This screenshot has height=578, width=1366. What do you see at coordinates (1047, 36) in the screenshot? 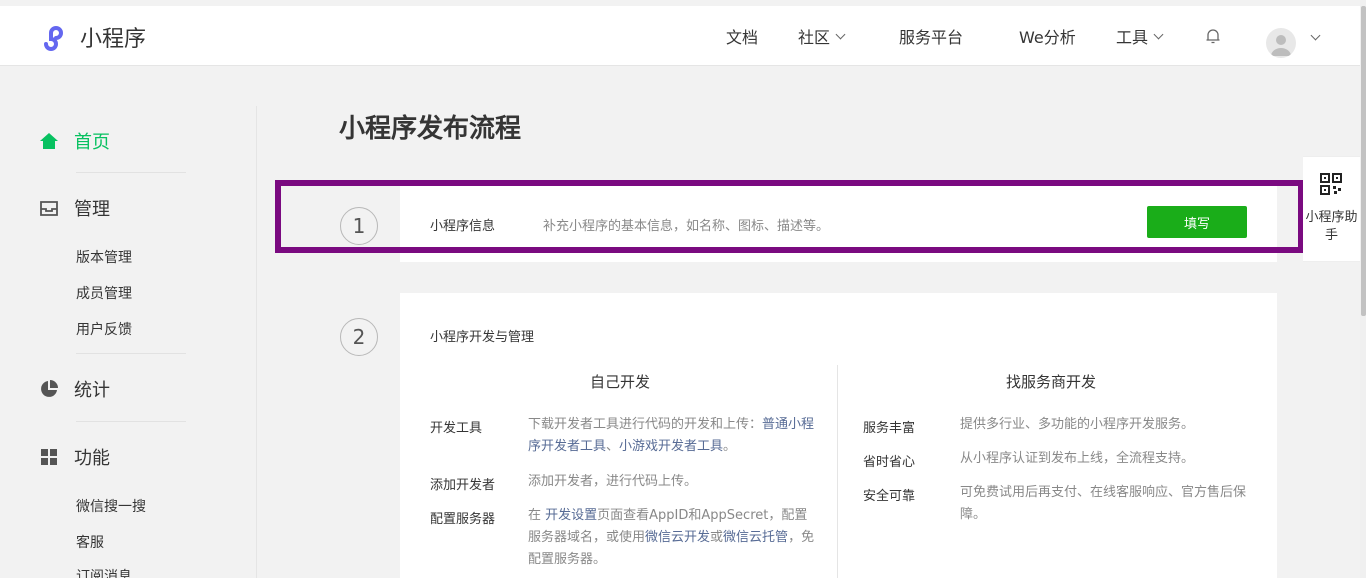
I see `nav-we-analysis: We分析` at bounding box center [1047, 36].